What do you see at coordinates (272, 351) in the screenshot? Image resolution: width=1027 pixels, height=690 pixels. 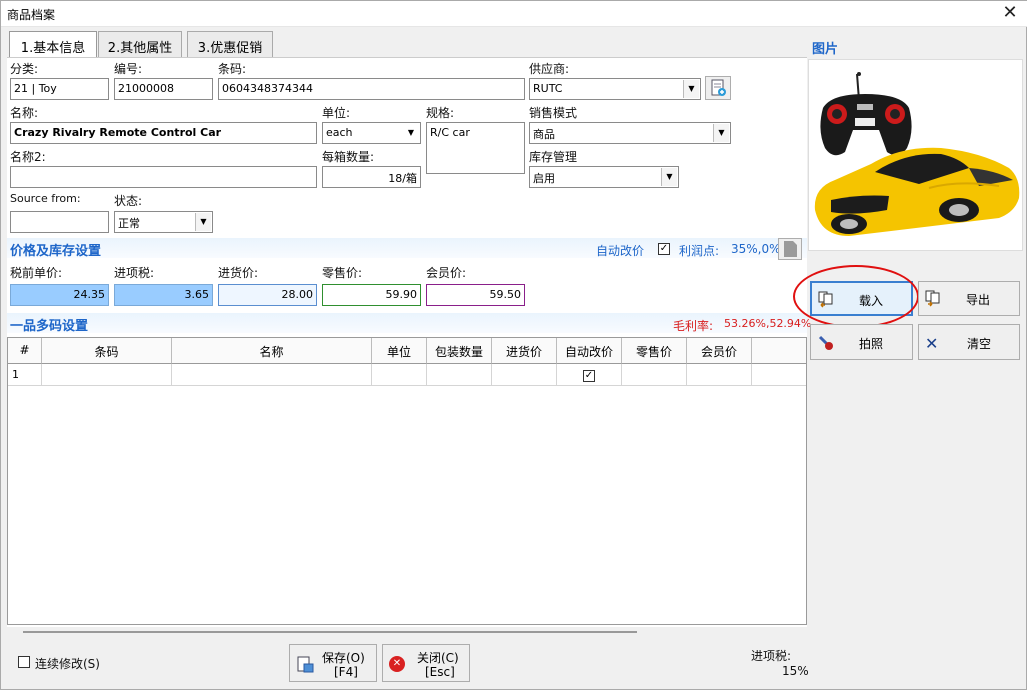 I see `column-header: 名称` at bounding box center [272, 351].